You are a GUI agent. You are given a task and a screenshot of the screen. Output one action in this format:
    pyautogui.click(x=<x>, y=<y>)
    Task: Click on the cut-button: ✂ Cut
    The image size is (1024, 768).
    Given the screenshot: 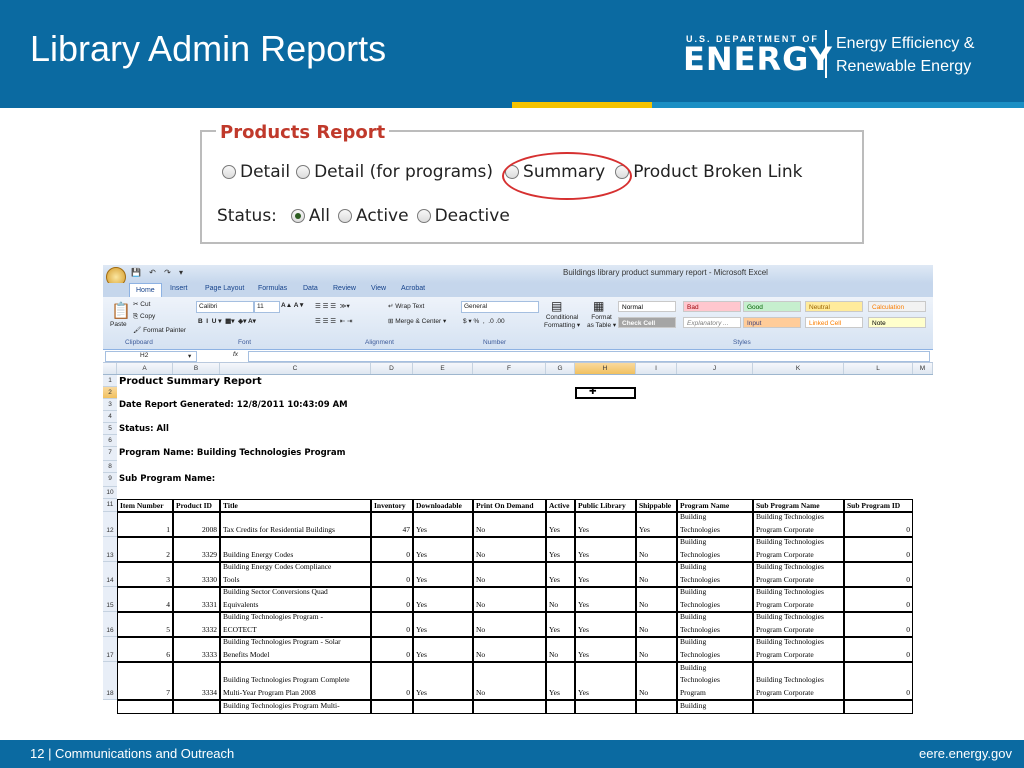 What is the action you would take?
    pyautogui.click(x=141, y=304)
    